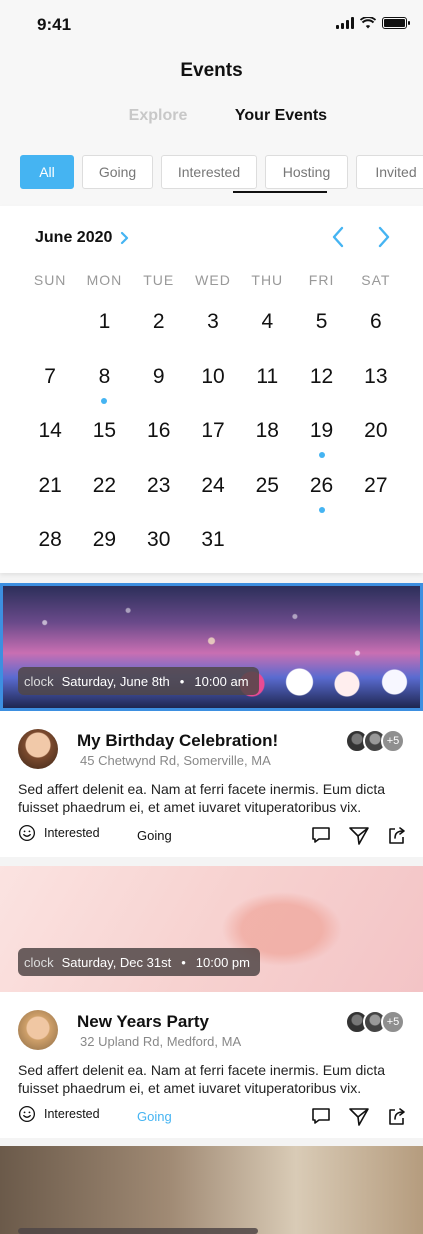 This screenshot has width=423, height=1234. Describe the element at coordinates (306, 172) in the screenshot. I see `filter-hosting: Hosting` at that location.